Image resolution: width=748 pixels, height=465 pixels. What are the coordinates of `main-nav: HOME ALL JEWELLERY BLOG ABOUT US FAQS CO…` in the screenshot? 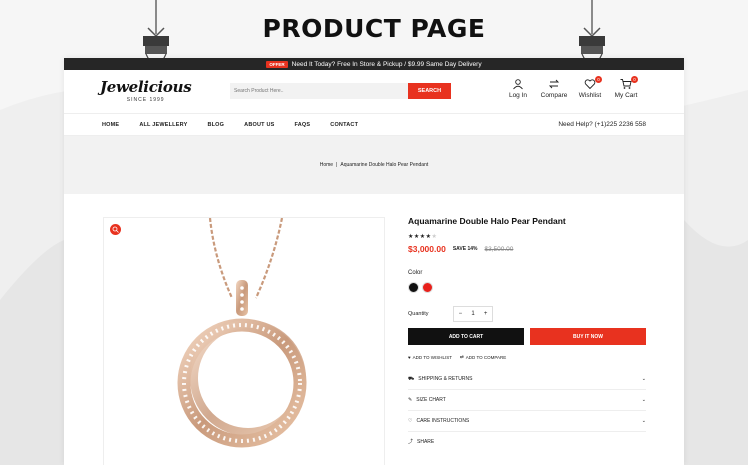 It's located at (374, 125).